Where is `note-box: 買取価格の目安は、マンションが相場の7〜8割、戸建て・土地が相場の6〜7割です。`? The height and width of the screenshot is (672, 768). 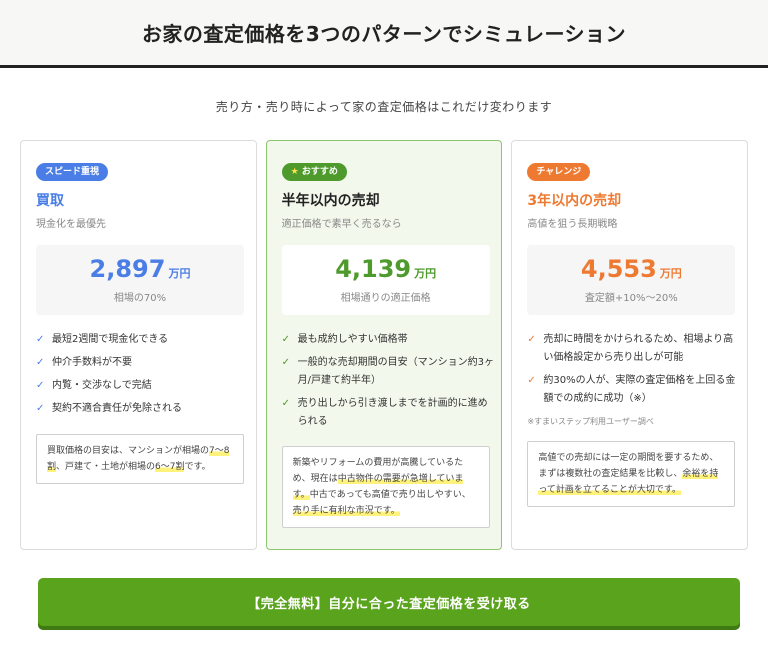
note-box: 買取価格の目安は、マンションが相場の7〜8割、戸建て・土地が相場の6〜7割です。 is located at coordinates (140, 459).